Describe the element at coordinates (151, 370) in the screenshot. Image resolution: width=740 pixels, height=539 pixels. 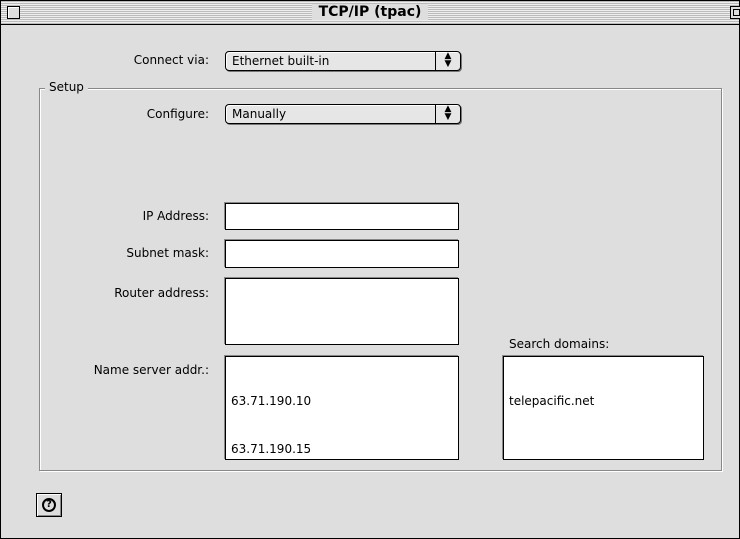
I see `name-server-label: Name server addr.:` at that location.